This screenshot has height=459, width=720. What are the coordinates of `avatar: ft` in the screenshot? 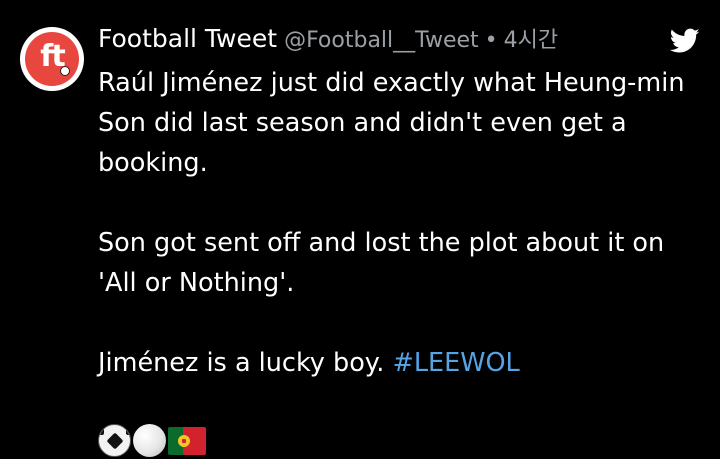 It's located at (52, 59).